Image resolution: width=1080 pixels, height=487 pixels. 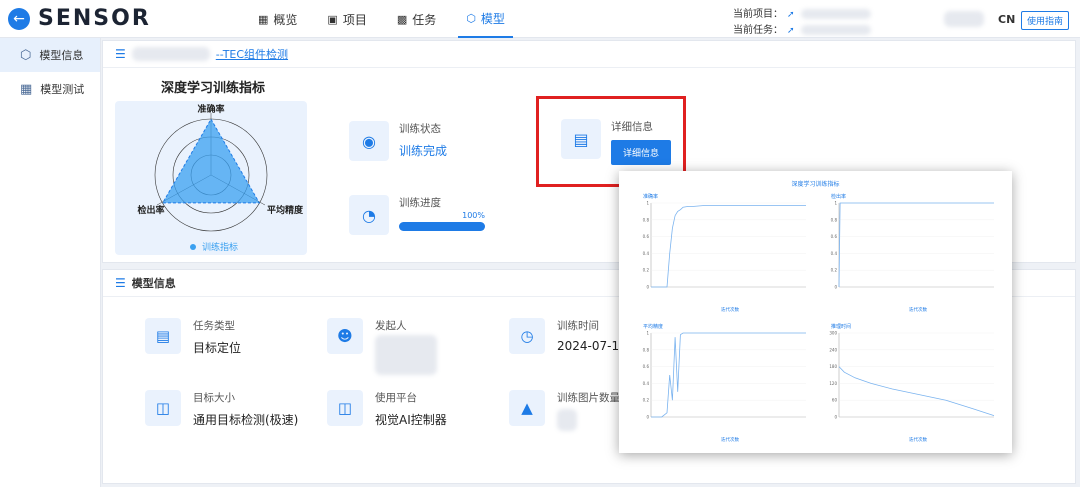 What do you see at coordinates (588, 398) in the screenshot?
I see `info-label: 训练图片数量` at bounding box center [588, 398].